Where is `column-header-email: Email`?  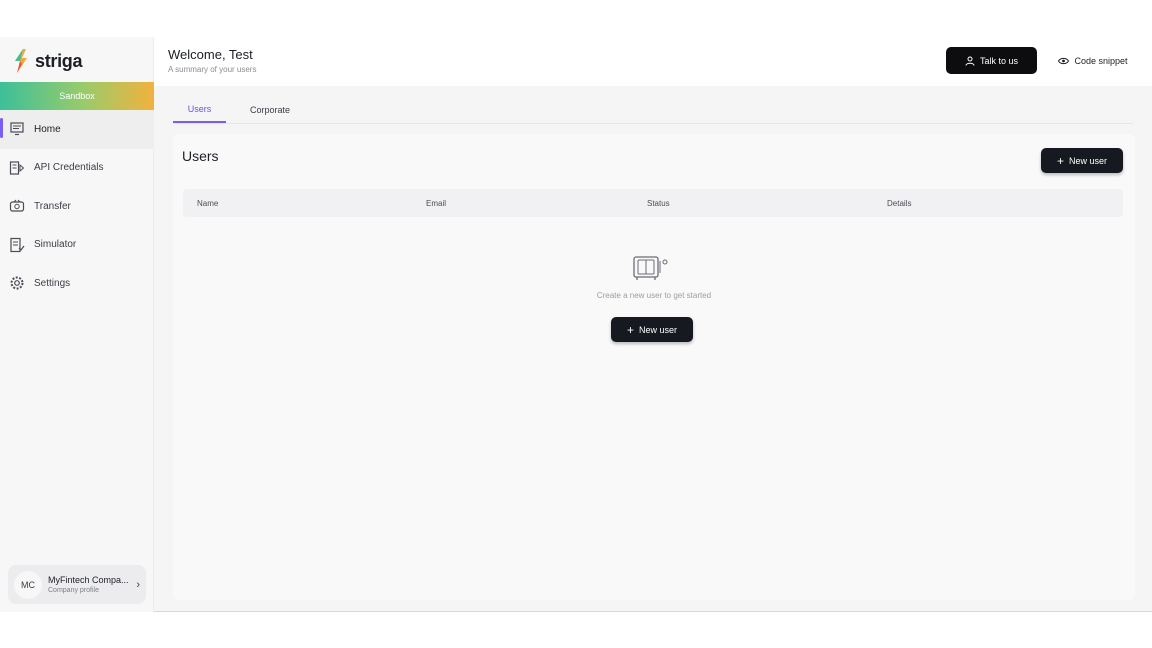
column-header-email: Email is located at coordinates (436, 203).